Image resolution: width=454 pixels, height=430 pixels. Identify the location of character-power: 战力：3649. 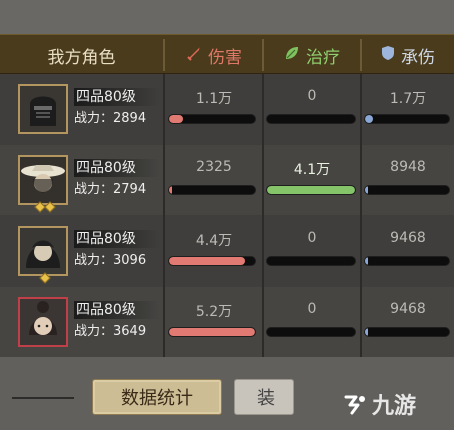
(110, 331).